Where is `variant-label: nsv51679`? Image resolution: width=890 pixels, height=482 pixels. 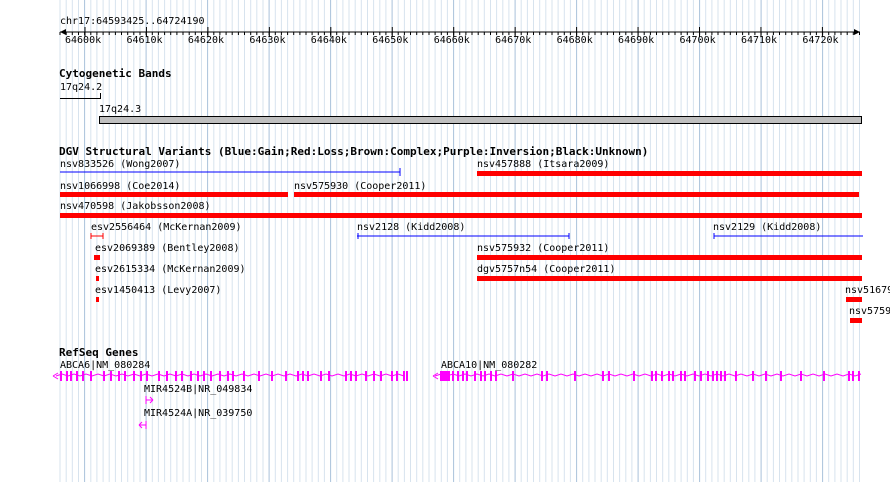
variant-label: nsv51679 is located at coordinates (867, 290).